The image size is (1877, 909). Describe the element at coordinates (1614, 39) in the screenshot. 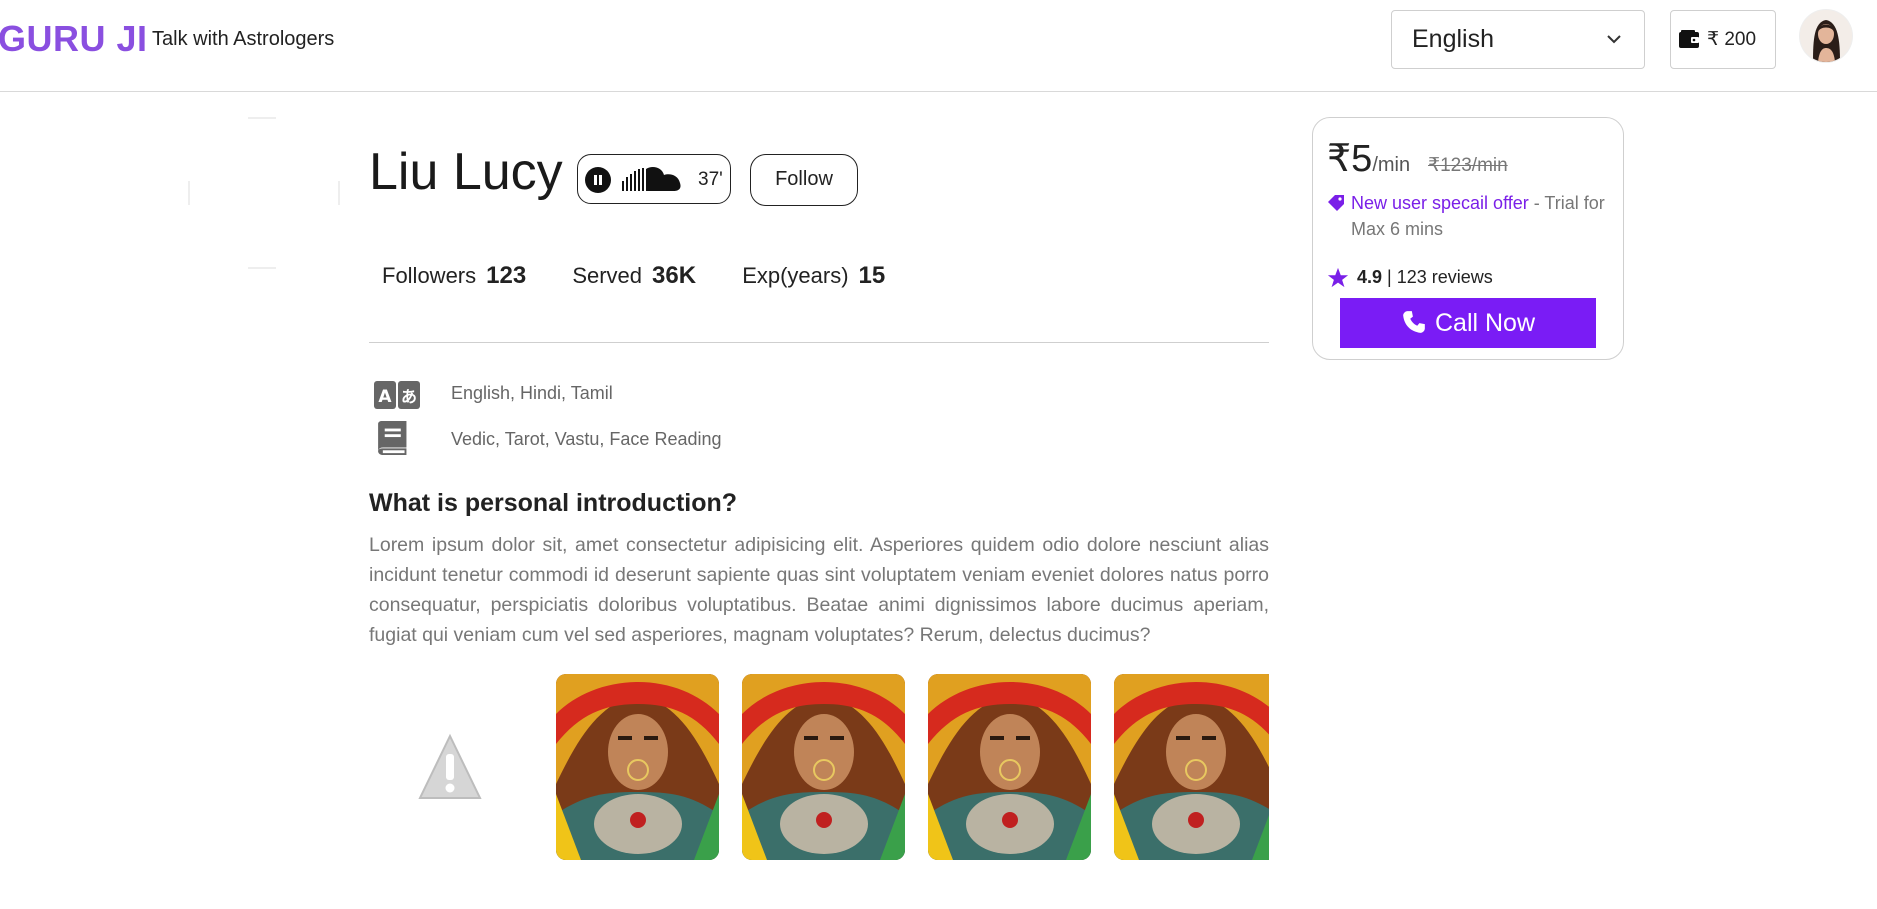

I see `chevron-down-icon` at that location.